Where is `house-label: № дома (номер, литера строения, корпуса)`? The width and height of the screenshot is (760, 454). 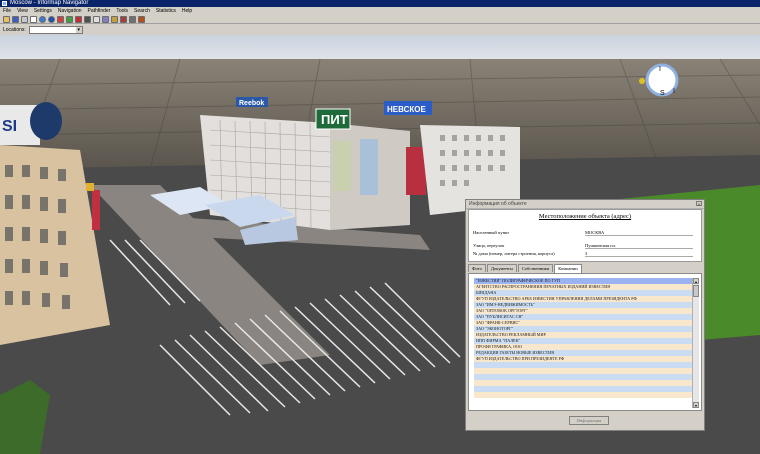
house-label: № дома (номер, литера строения, корпуса) is located at coordinates (514, 253).